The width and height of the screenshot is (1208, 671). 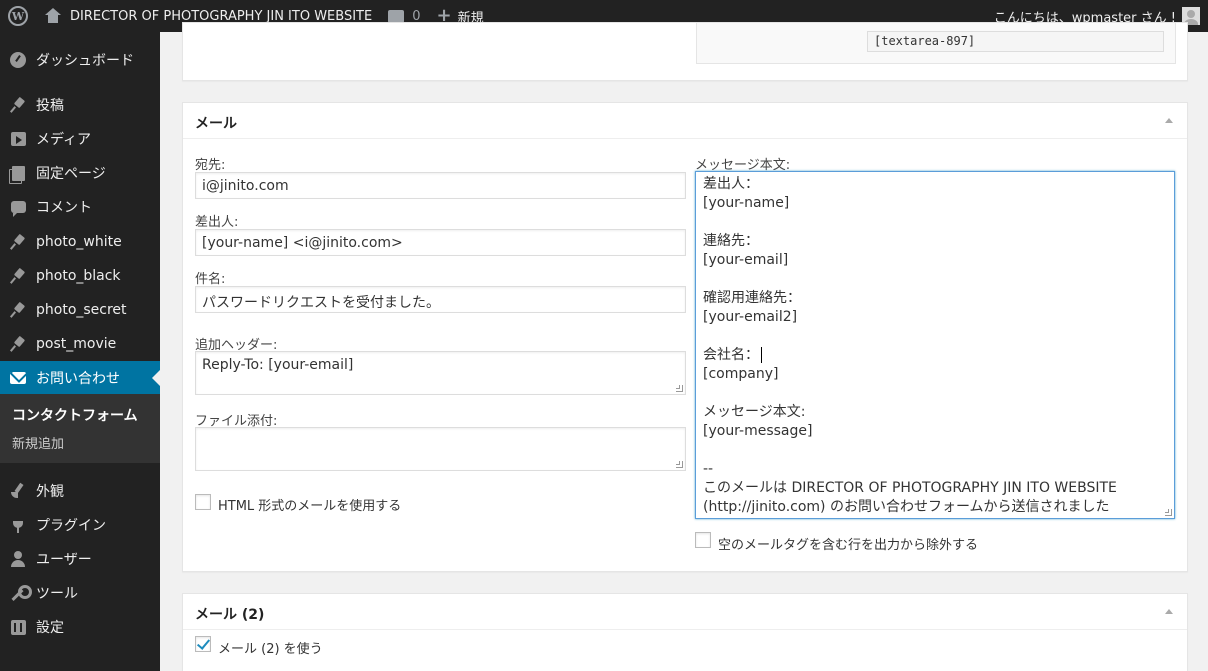 I want to click on mail-panel-header: メール, so click(x=685, y=121).